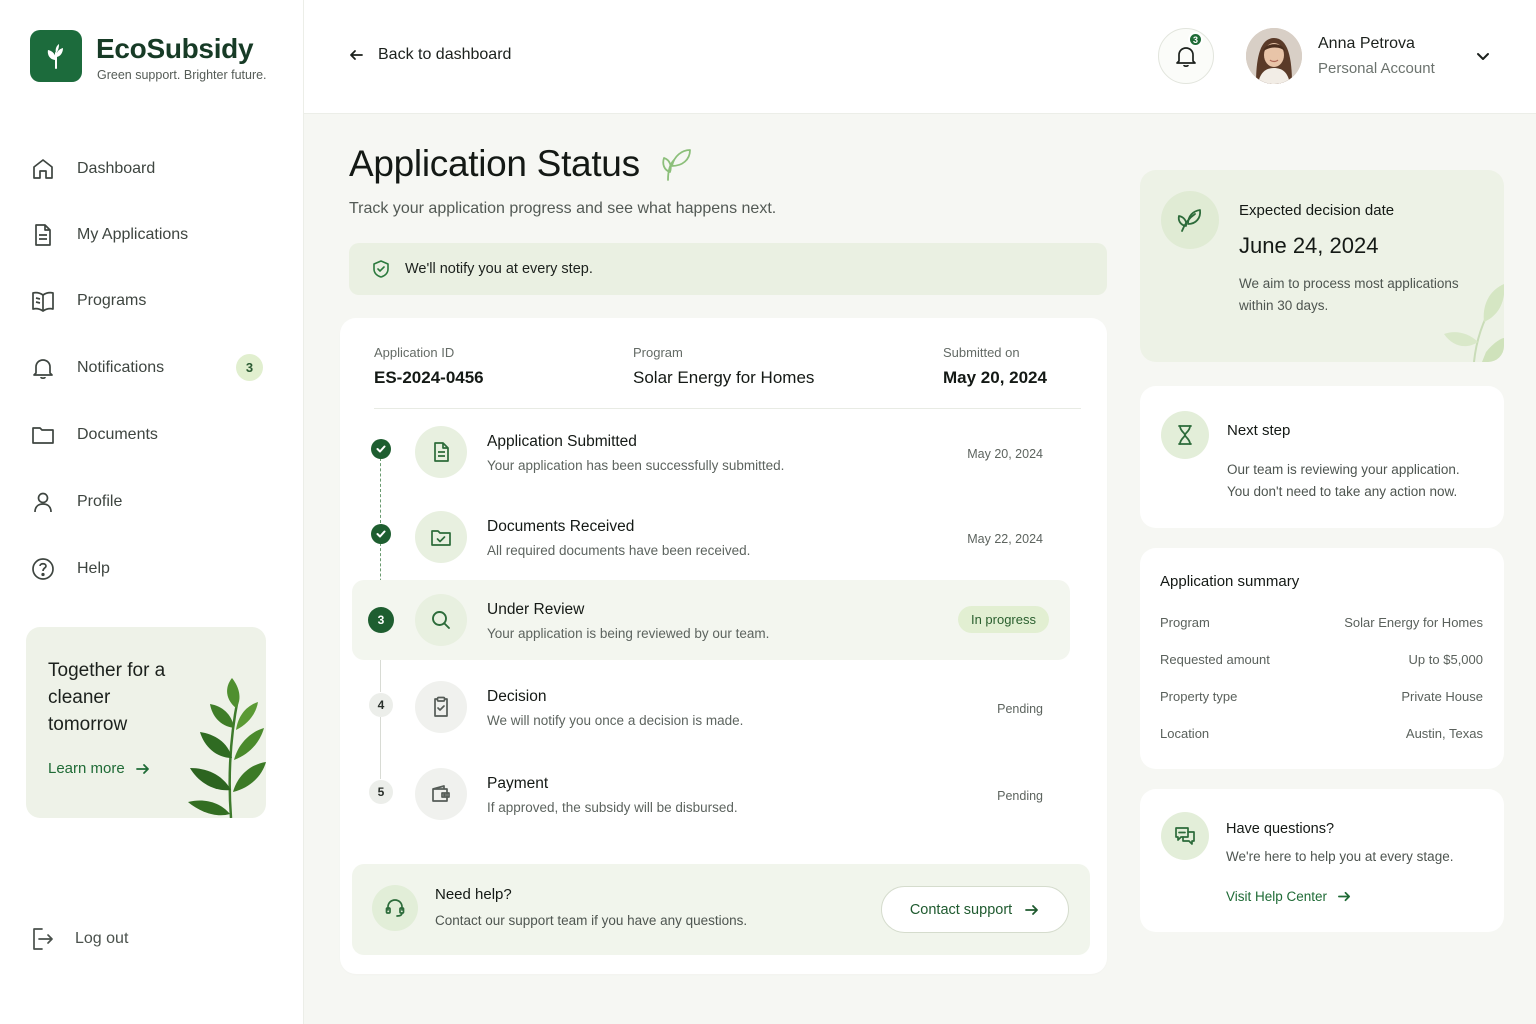 Image resolution: width=1536 pixels, height=1024 pixels. What do you see at coordinates (562, 441) in the screenshot?
I see `step-title: Application Submitted` at bounding box center [562, 441].